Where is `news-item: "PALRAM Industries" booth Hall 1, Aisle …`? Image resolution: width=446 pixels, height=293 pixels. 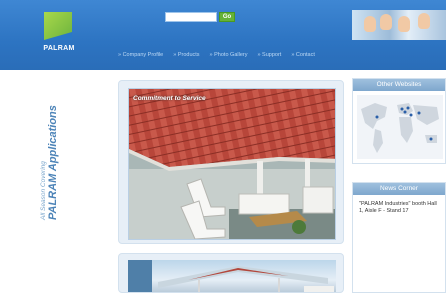 news-item: "PALRAM Industries" booth Hall 1, Aisle … is located at coordinates (399, 208).